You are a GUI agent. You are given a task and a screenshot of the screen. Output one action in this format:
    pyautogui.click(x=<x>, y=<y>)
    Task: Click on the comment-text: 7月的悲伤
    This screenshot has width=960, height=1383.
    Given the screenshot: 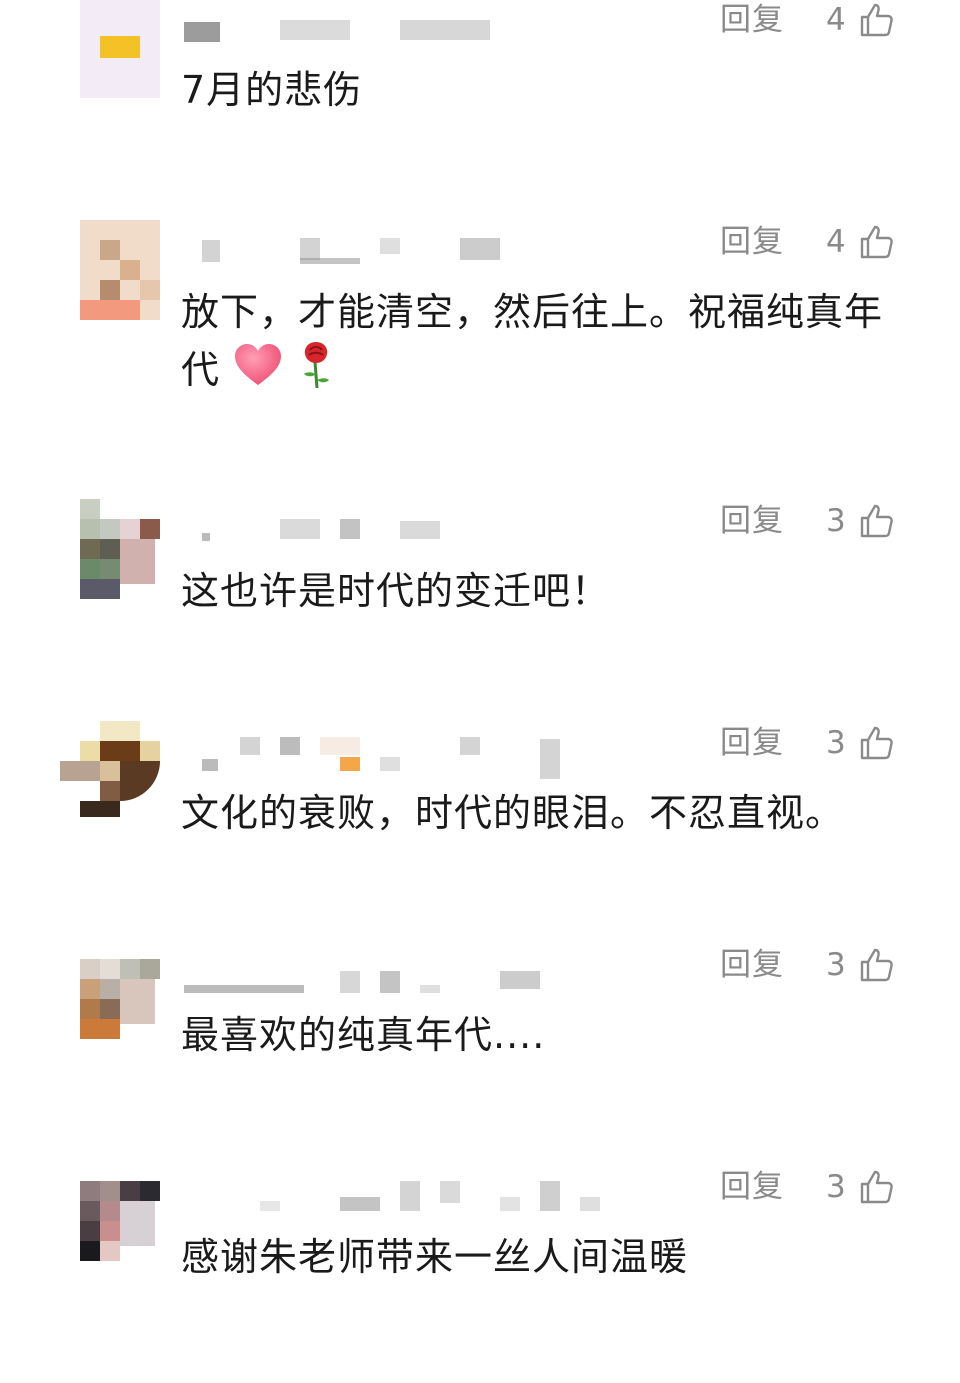 What is the action you would take?
    pyautogui.click(x=546, y=90)
    